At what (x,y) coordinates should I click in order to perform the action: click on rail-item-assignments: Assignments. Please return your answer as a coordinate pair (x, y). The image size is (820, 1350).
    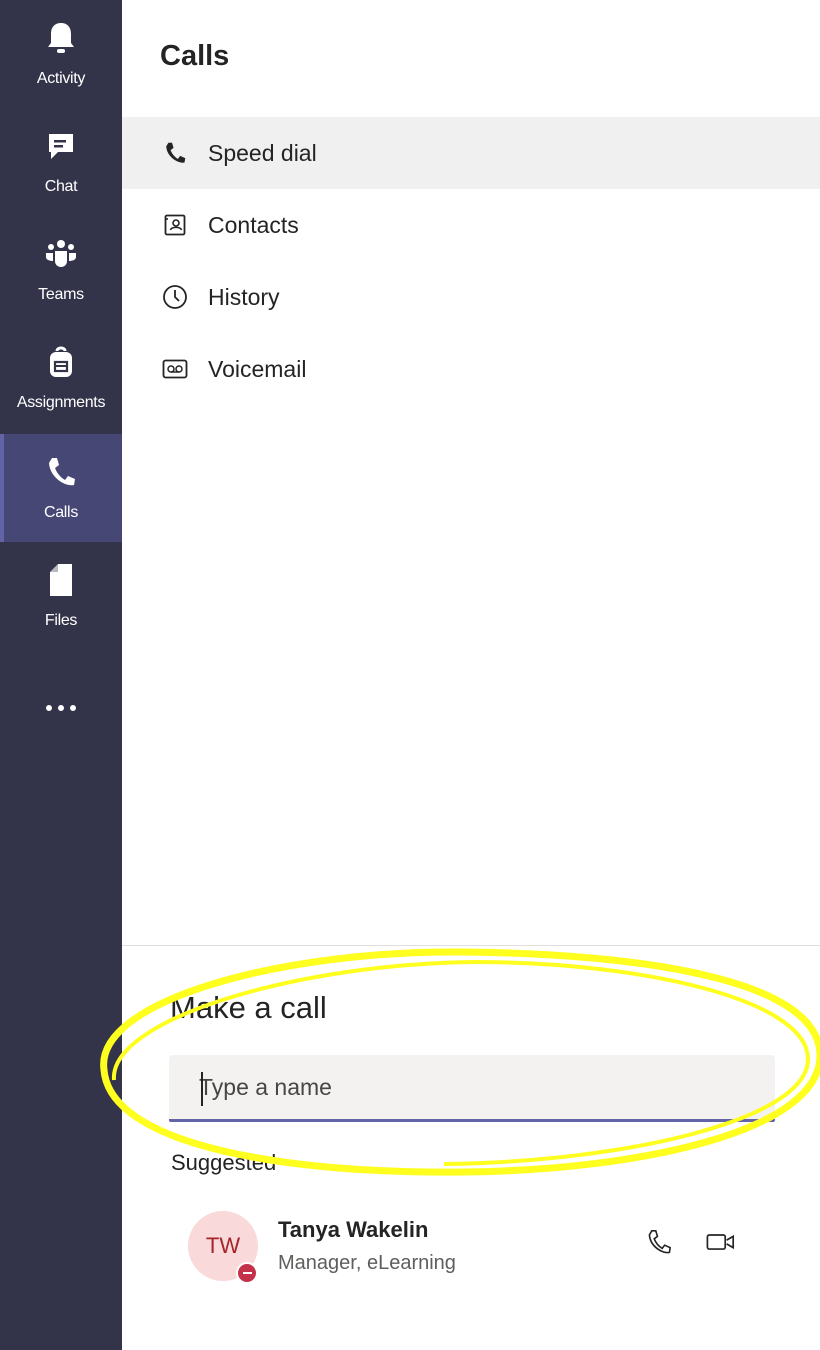
    Looking at the image, I should click on (61, 378).